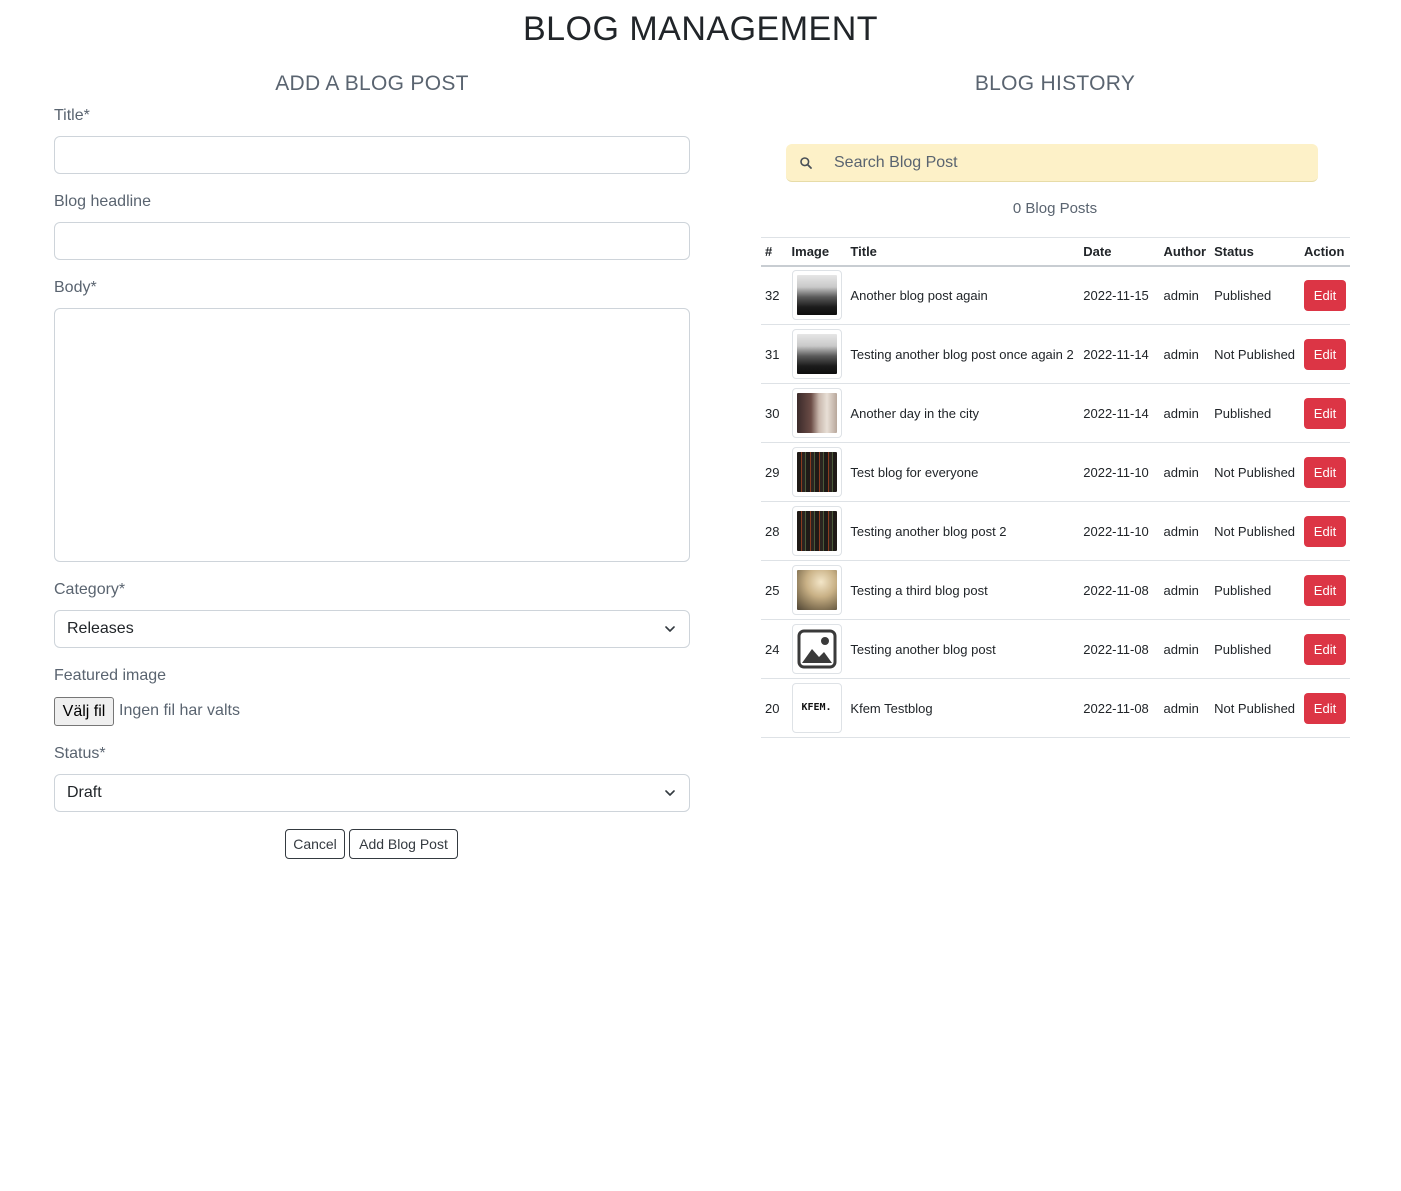 The width and height of the screenshot is (1401, 1191). I want to click on column-header-title: Title, so click(963, 252).